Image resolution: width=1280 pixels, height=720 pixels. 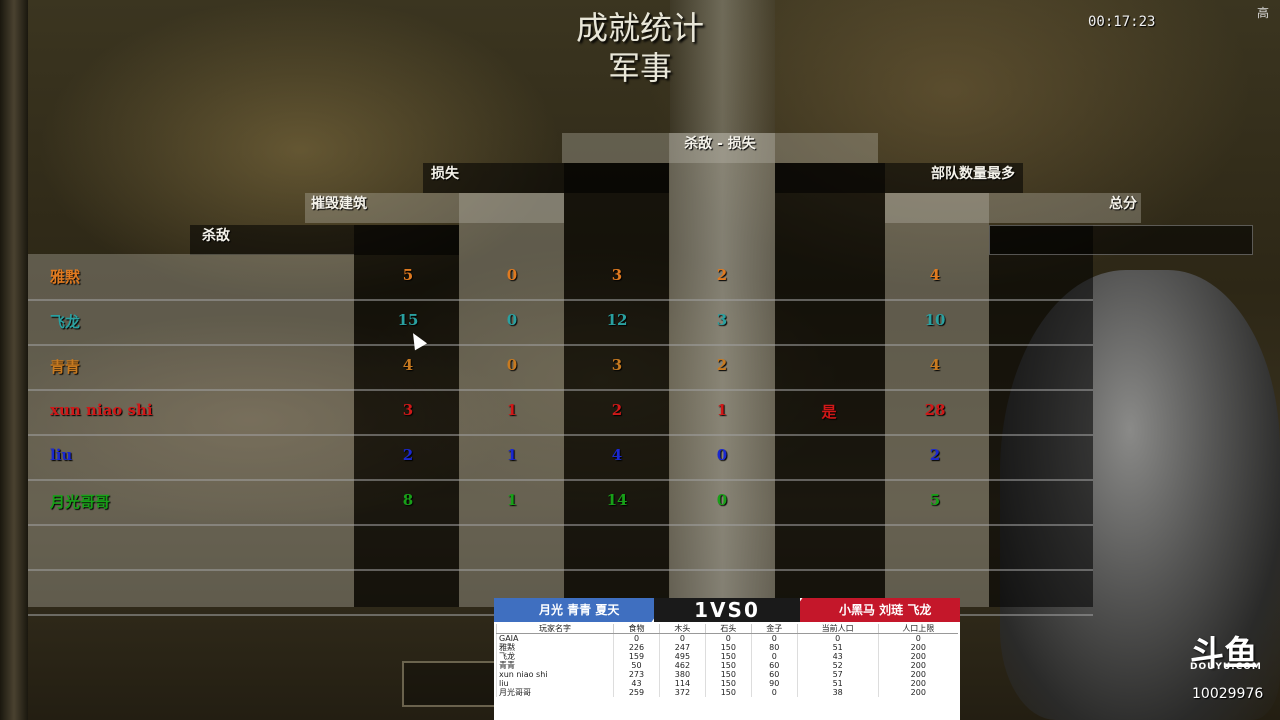 What do you see at coordinates (837, 665) in the screenshot?
I see `resource-cell: 52` at bounding box center [837, 665].